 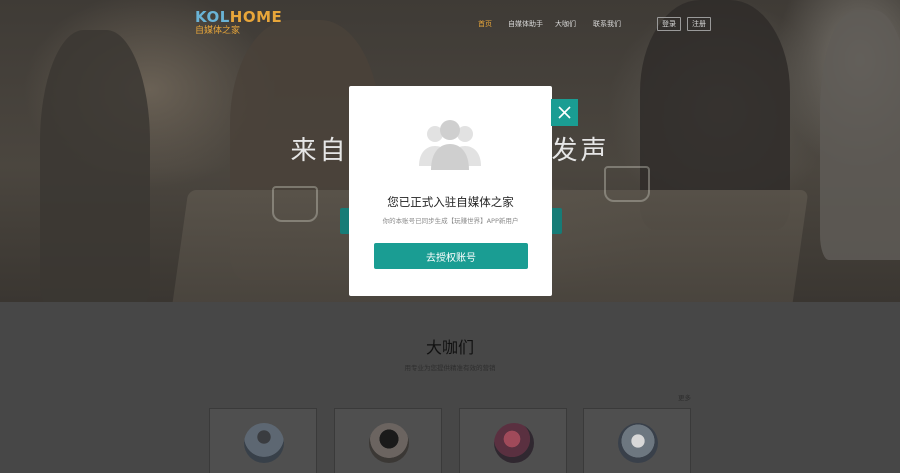 What do you see at coordinates (684, 397) in the screenshot?
I see `more-link: 更多` at bounding box center [684, 397].